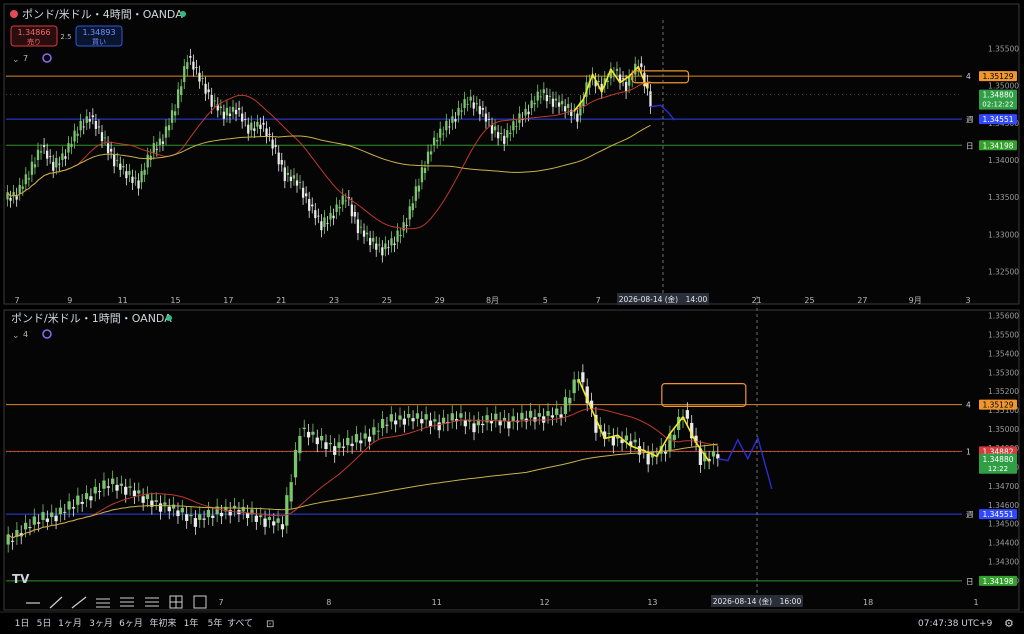  What do you see at coordinates (1003, 391) in the screenshot?
I see `price-axis-tick: 1.35200` at bounding box center [1003, 391].